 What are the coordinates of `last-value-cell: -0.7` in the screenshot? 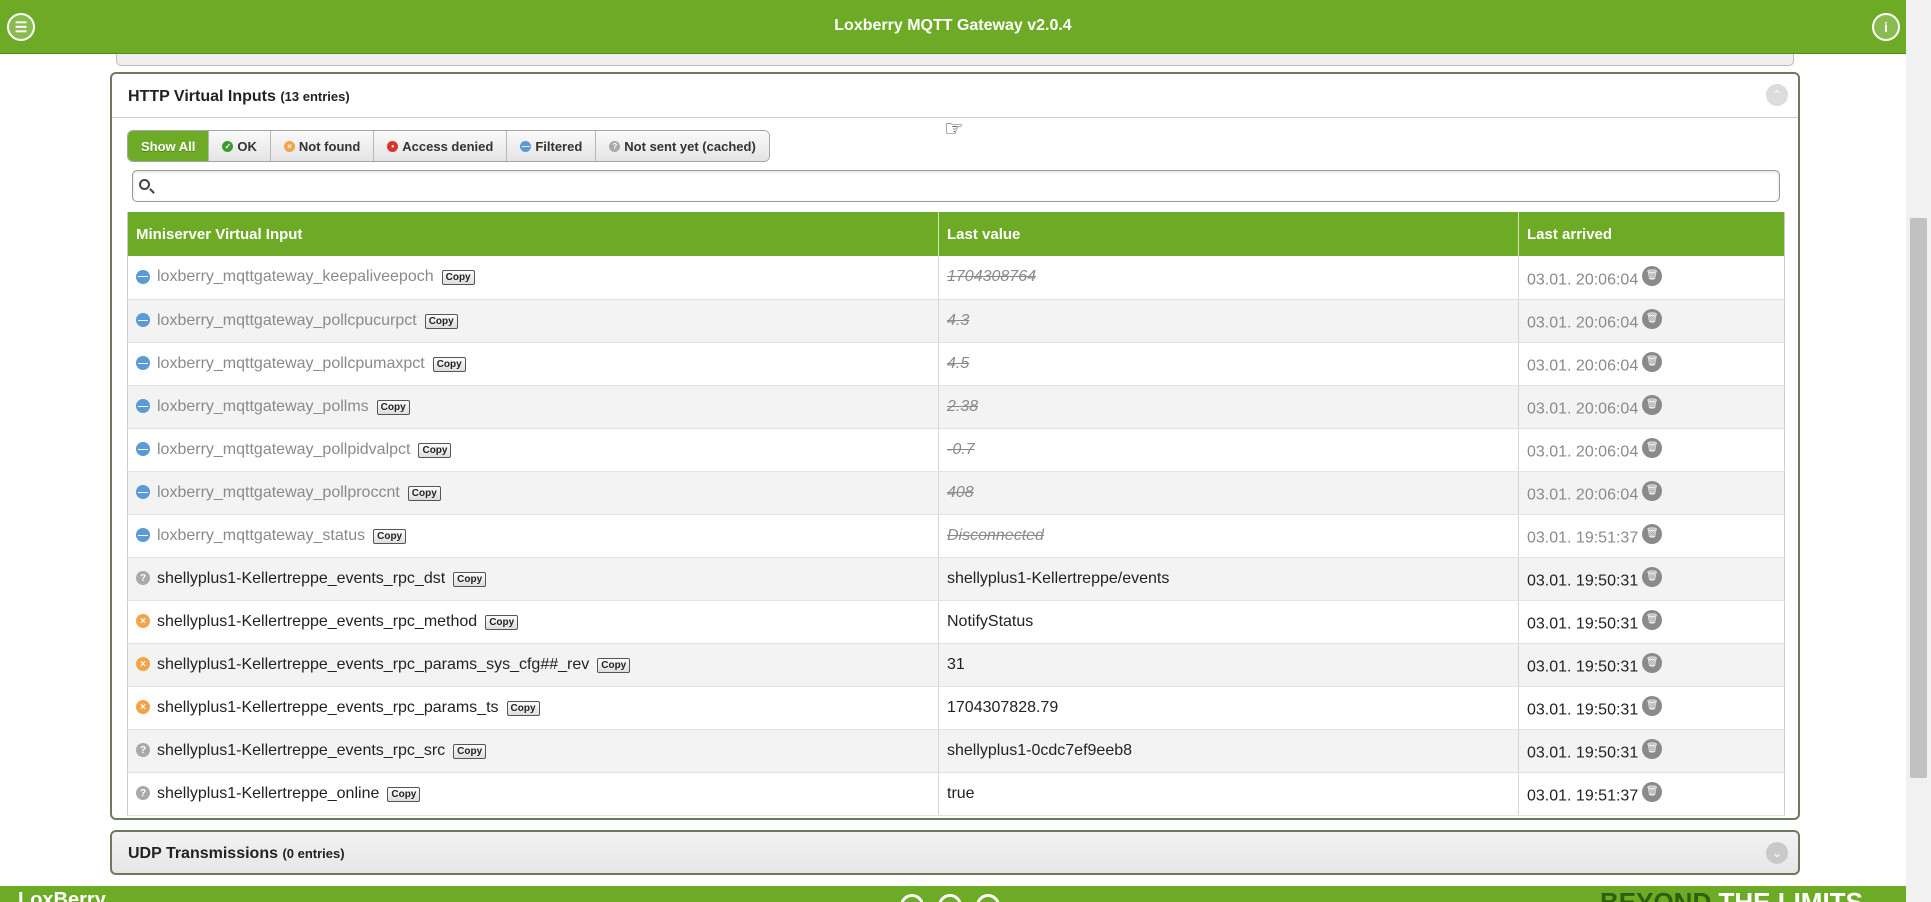 It's located at (1228, 450).